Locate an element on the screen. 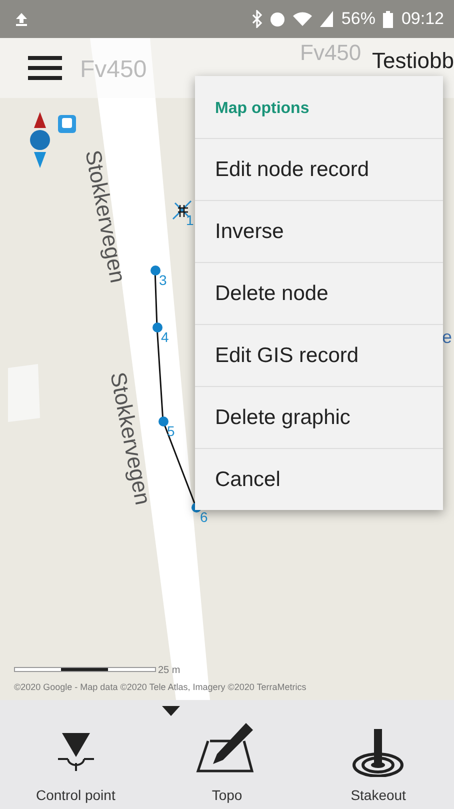 The height and width of the screenshot is (809, 454). menu-icon is located at coordinates (45, 68).